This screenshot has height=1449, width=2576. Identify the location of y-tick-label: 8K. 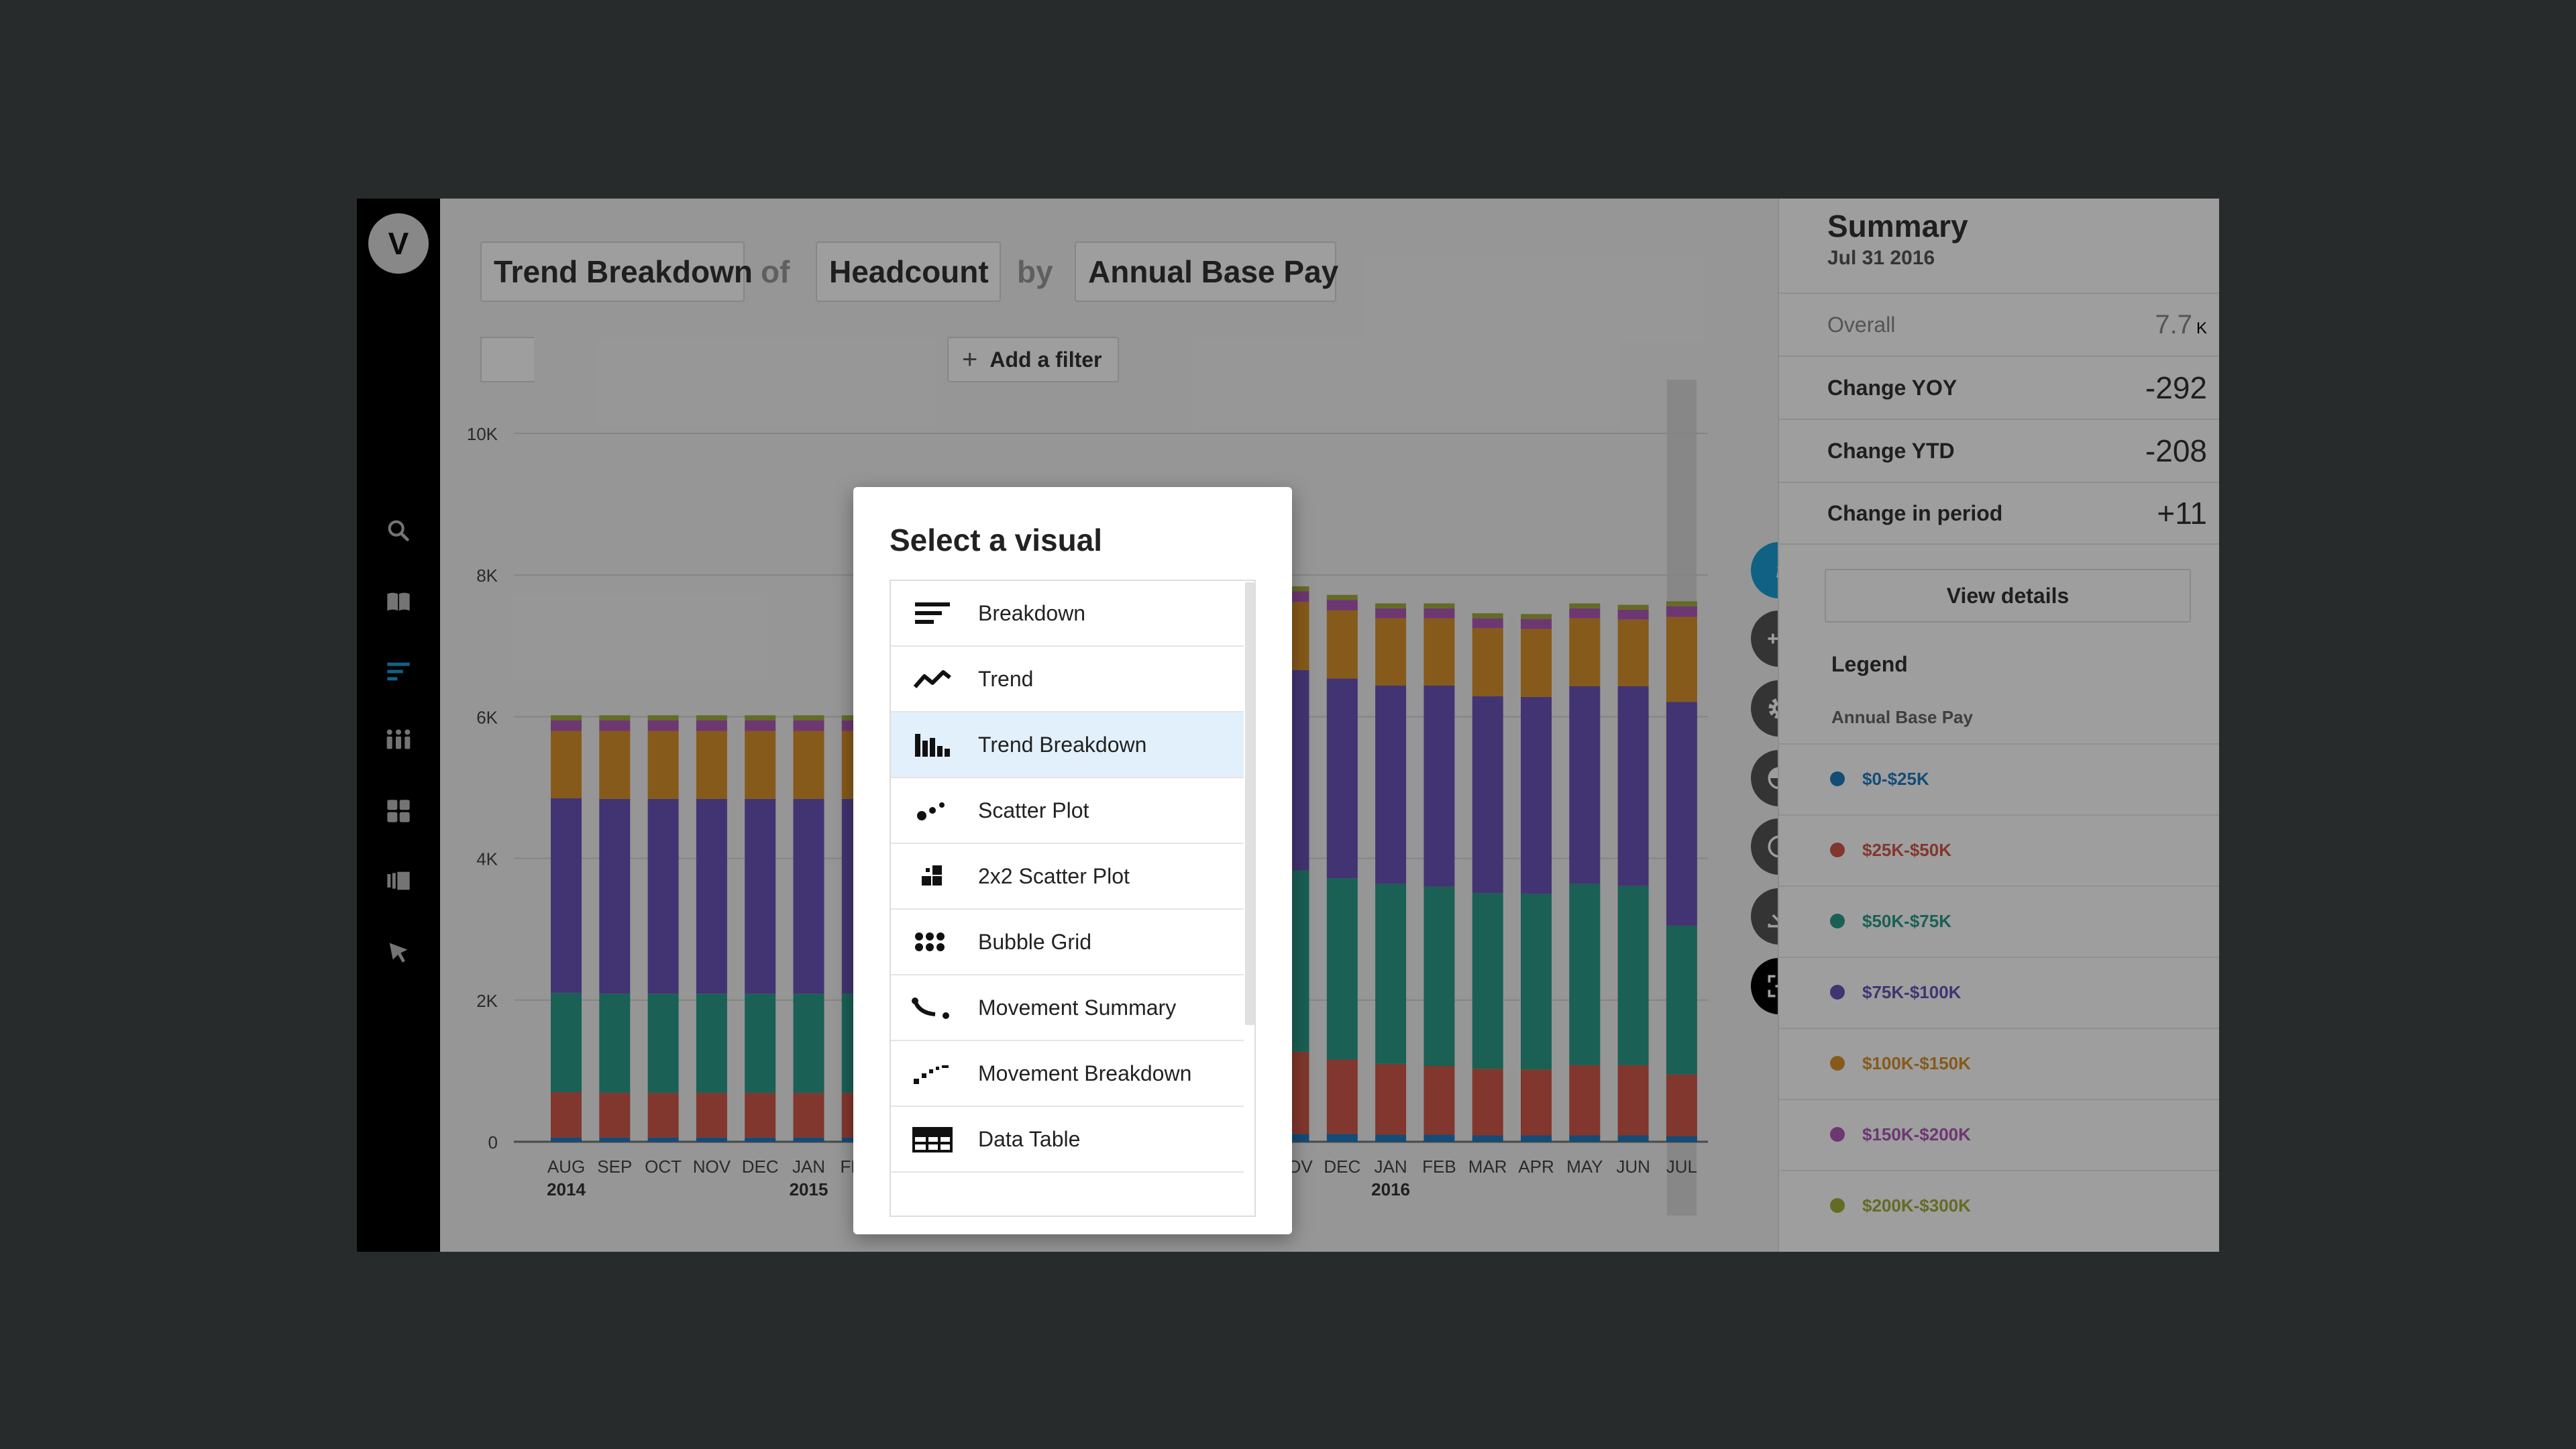
(487, 576).